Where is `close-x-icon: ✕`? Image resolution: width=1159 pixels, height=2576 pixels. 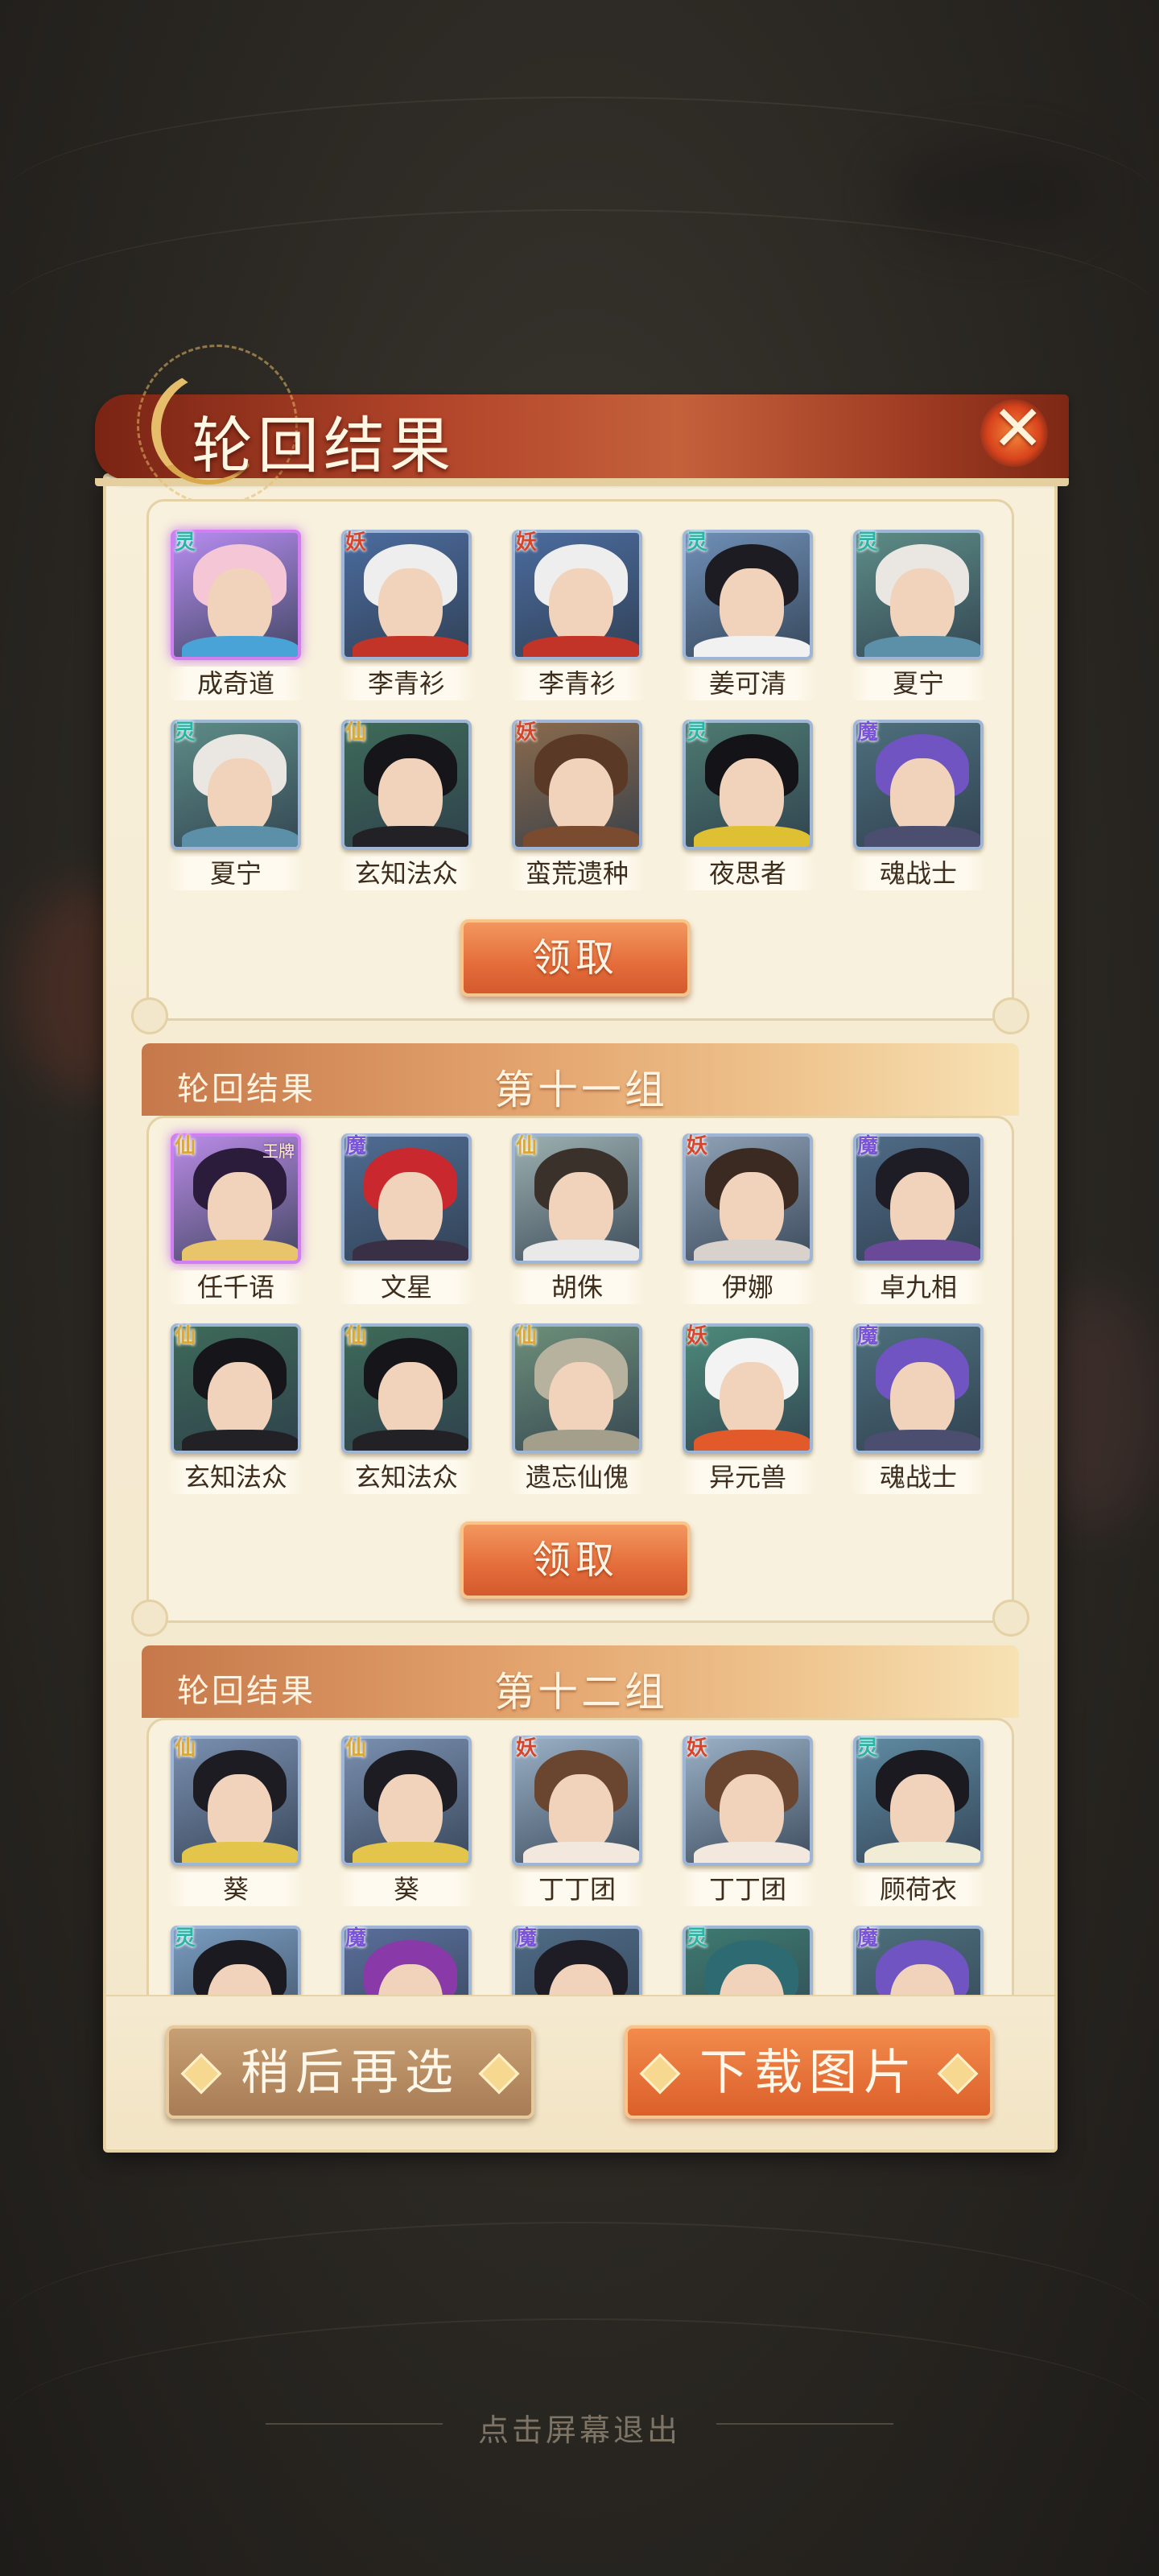
close-x-icon: ✕ is located at coordinates (1018, 429).